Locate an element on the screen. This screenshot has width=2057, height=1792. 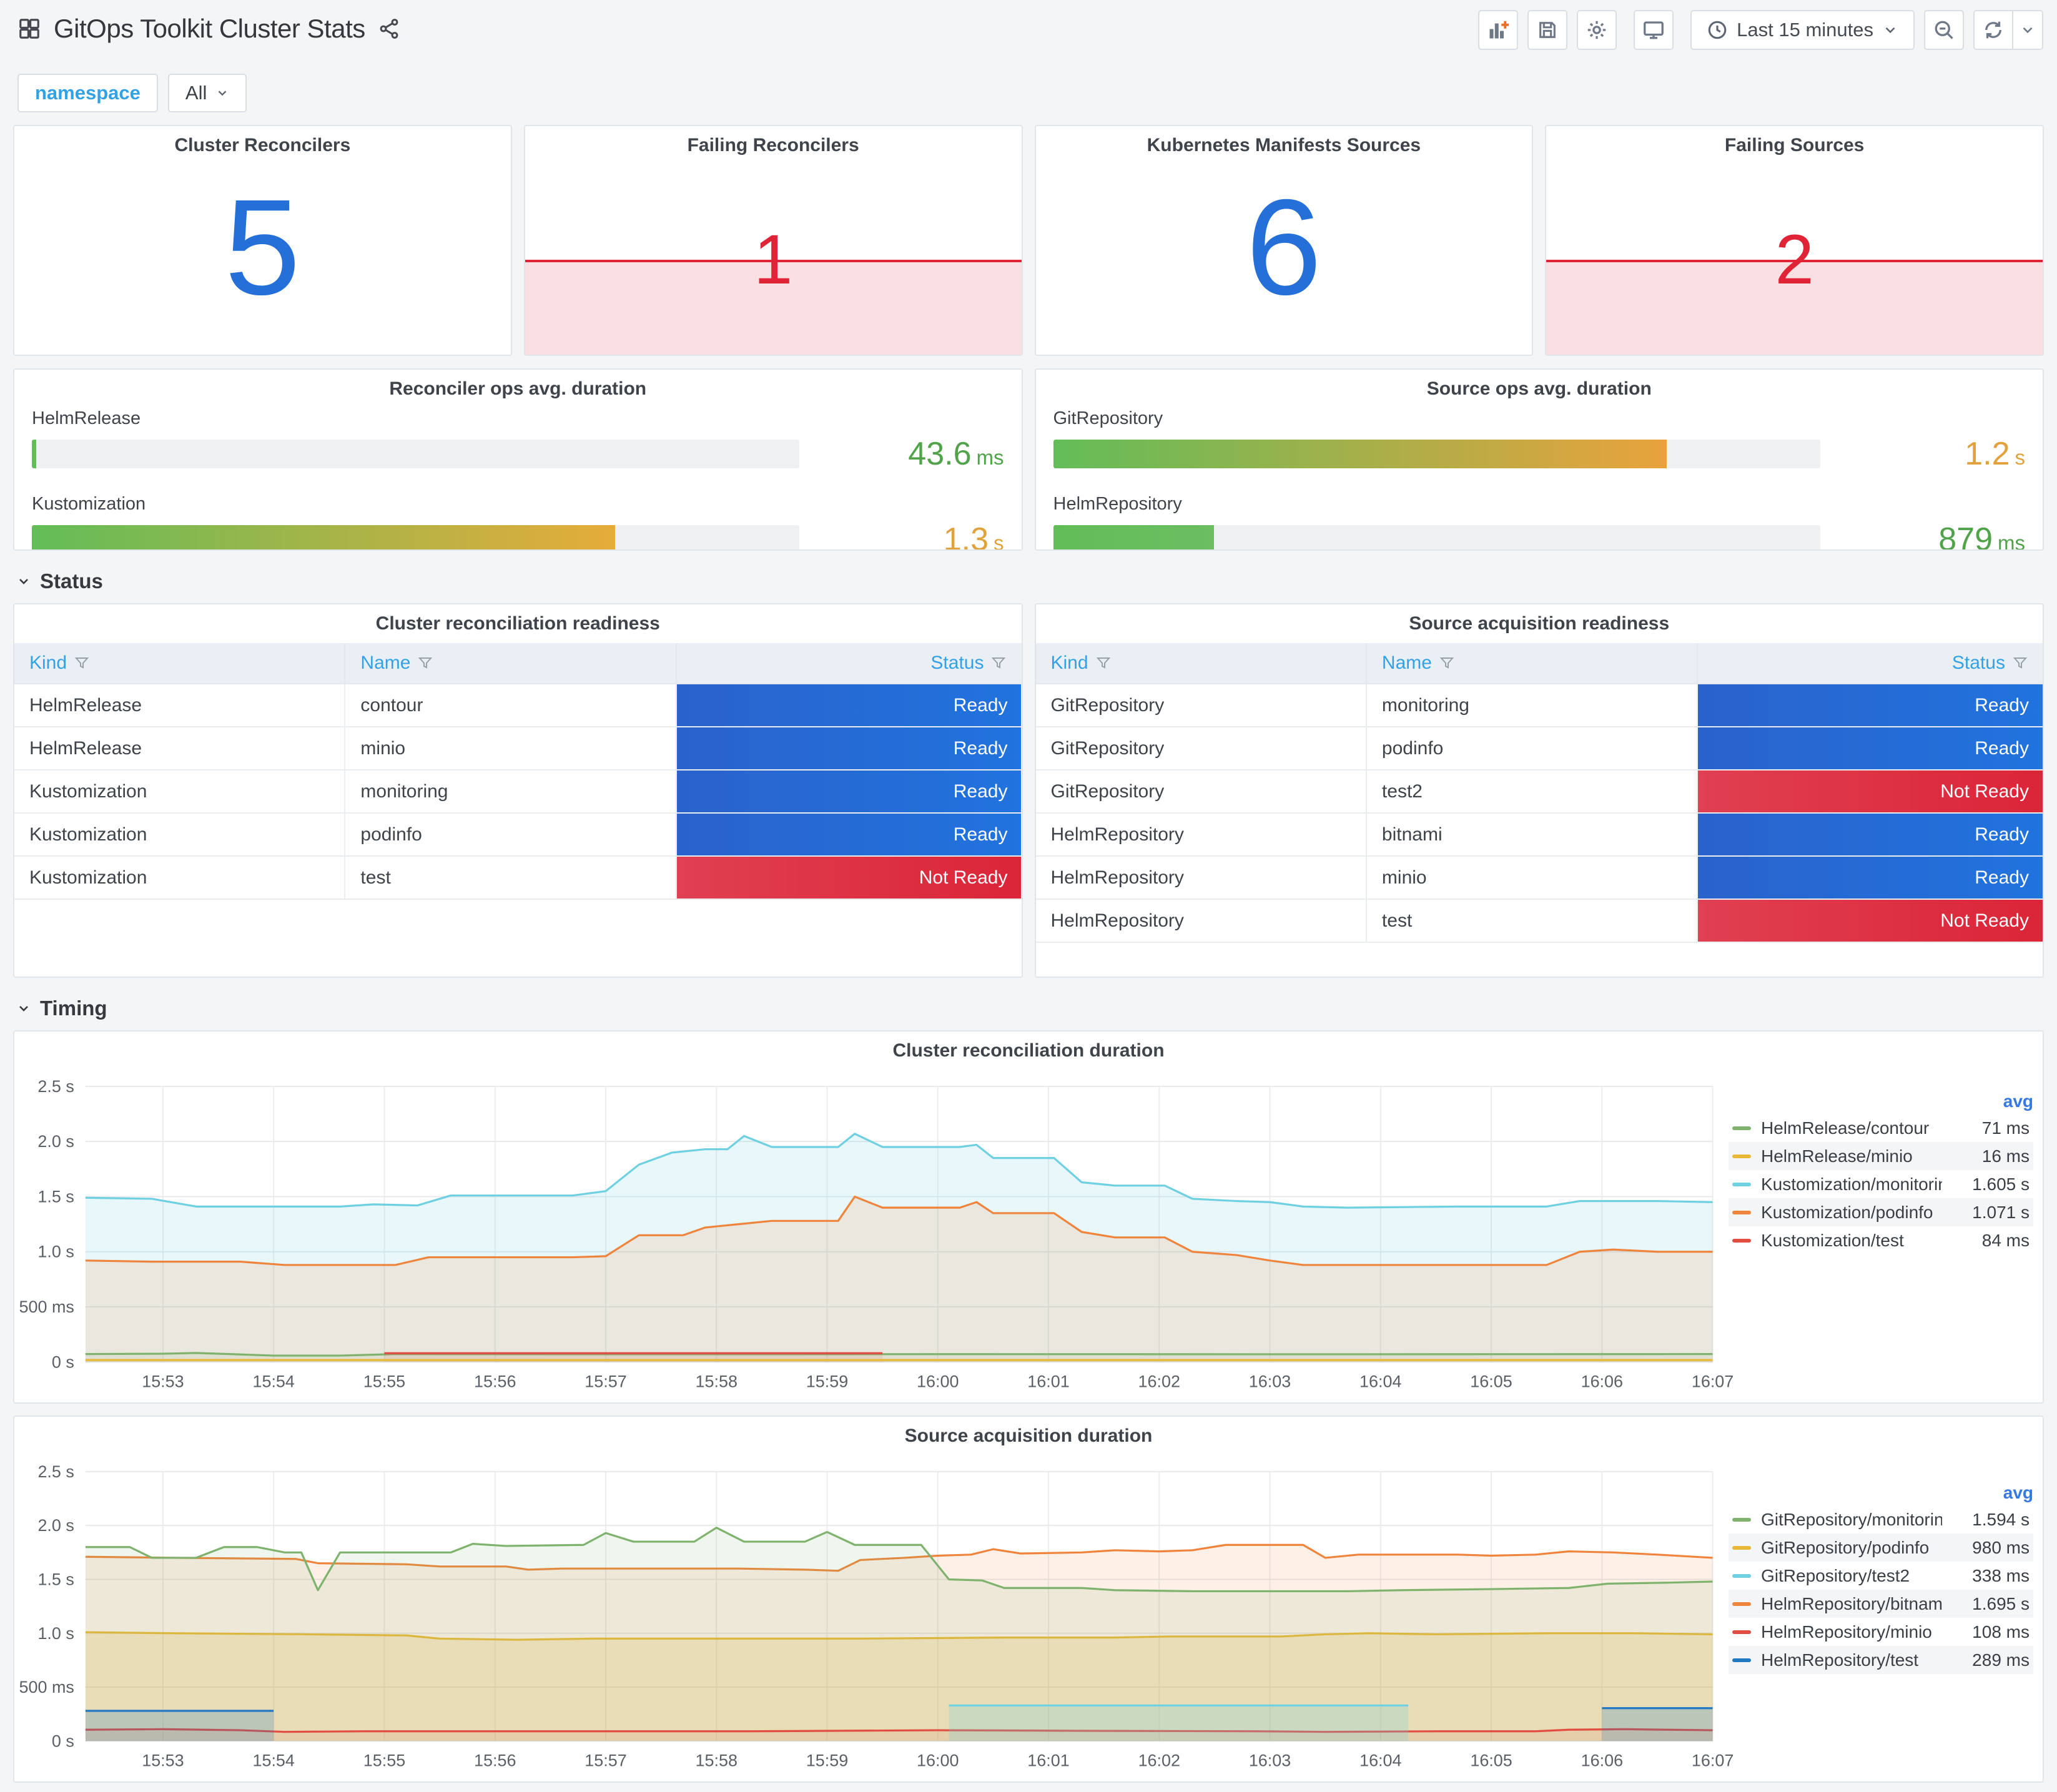
cell-name: minio is located at coordinates (1533, 877).